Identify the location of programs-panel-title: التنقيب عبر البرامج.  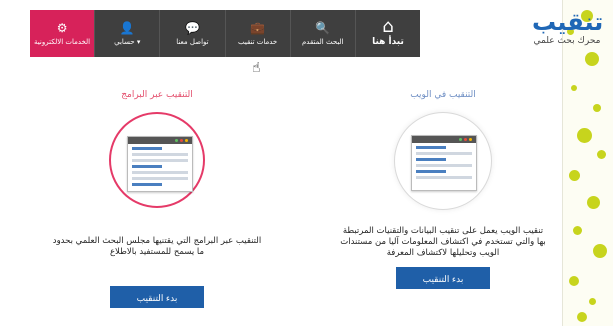
(157, 95).